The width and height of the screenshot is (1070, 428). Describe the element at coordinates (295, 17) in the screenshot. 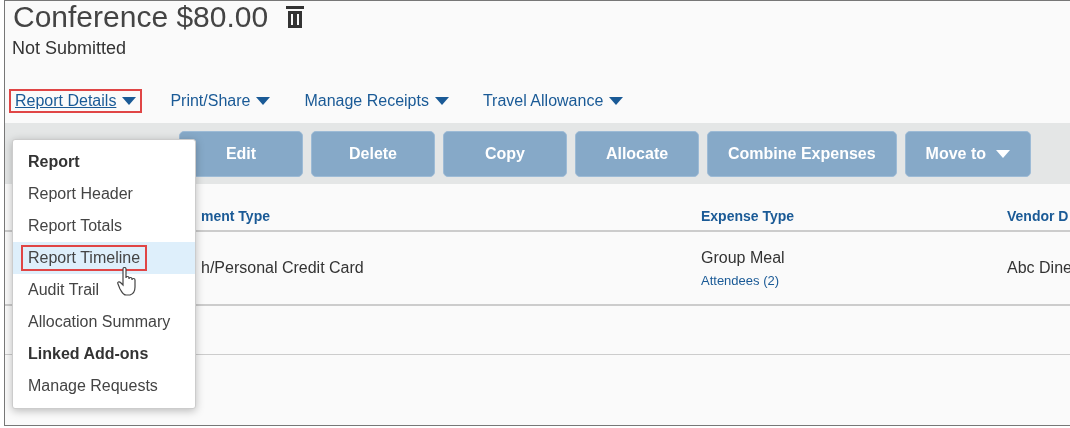

I see `trash-icon` at that location.